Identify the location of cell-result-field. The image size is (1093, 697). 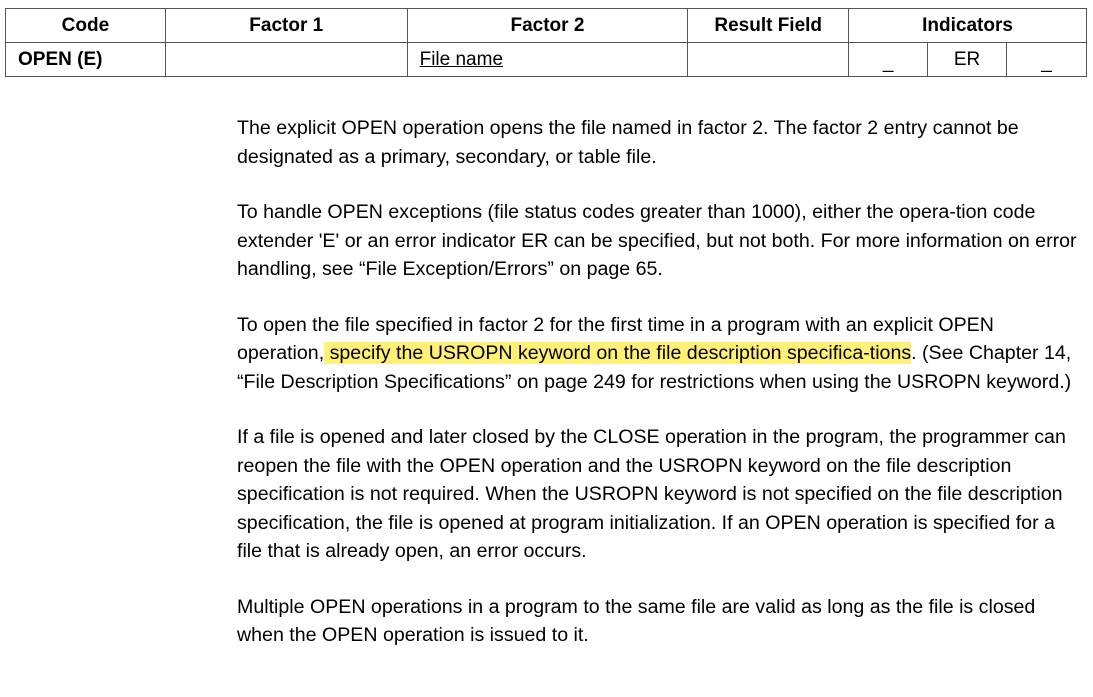
(768, 59).